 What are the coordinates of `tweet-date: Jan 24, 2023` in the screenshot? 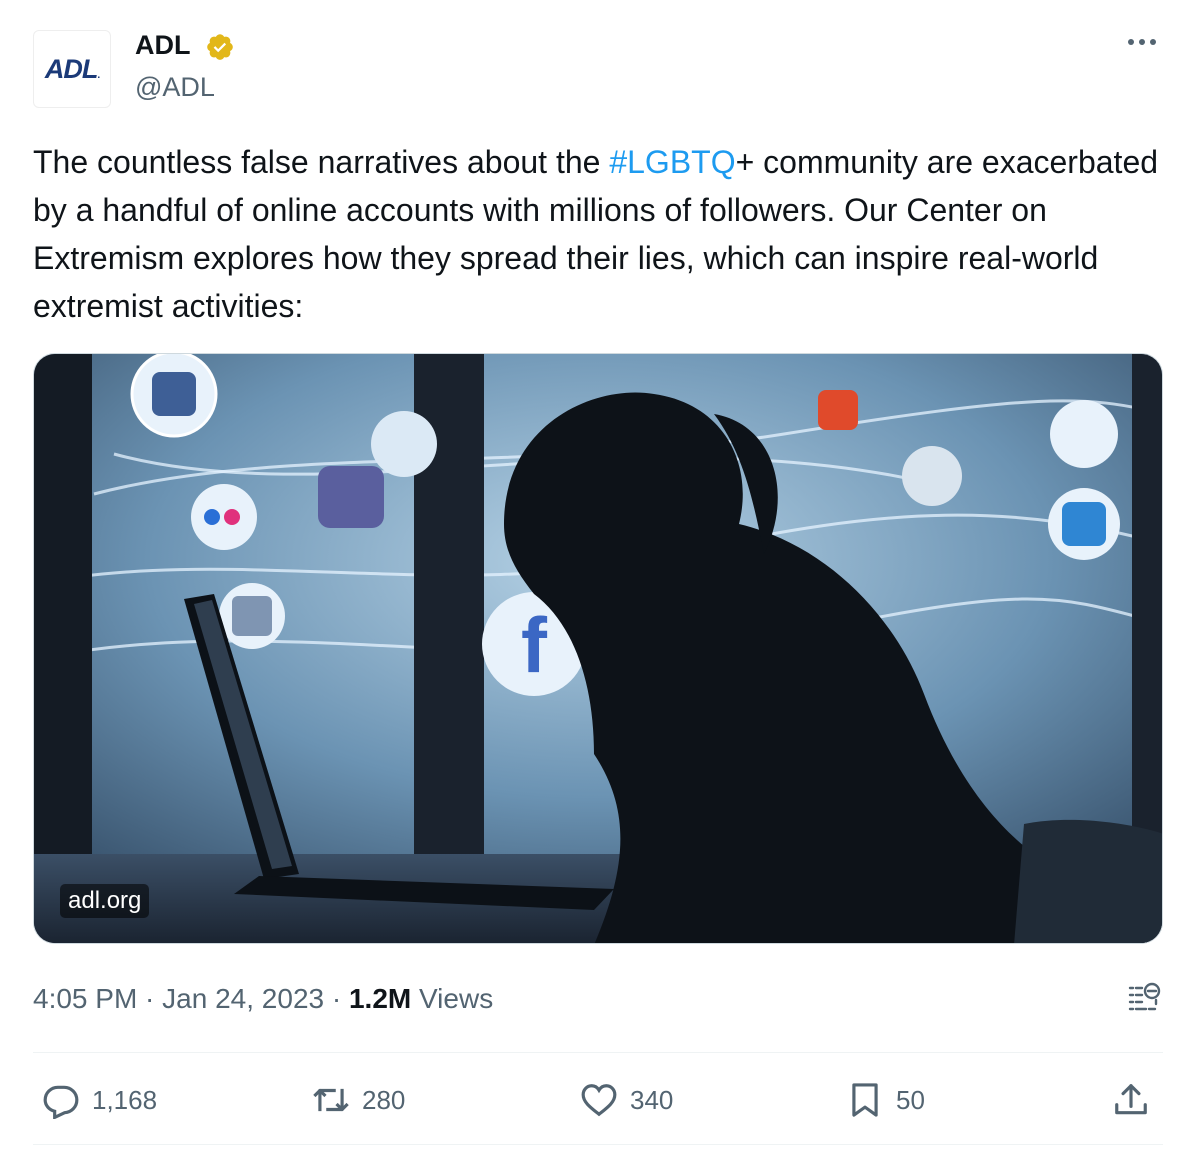 It's located at (243, 998).